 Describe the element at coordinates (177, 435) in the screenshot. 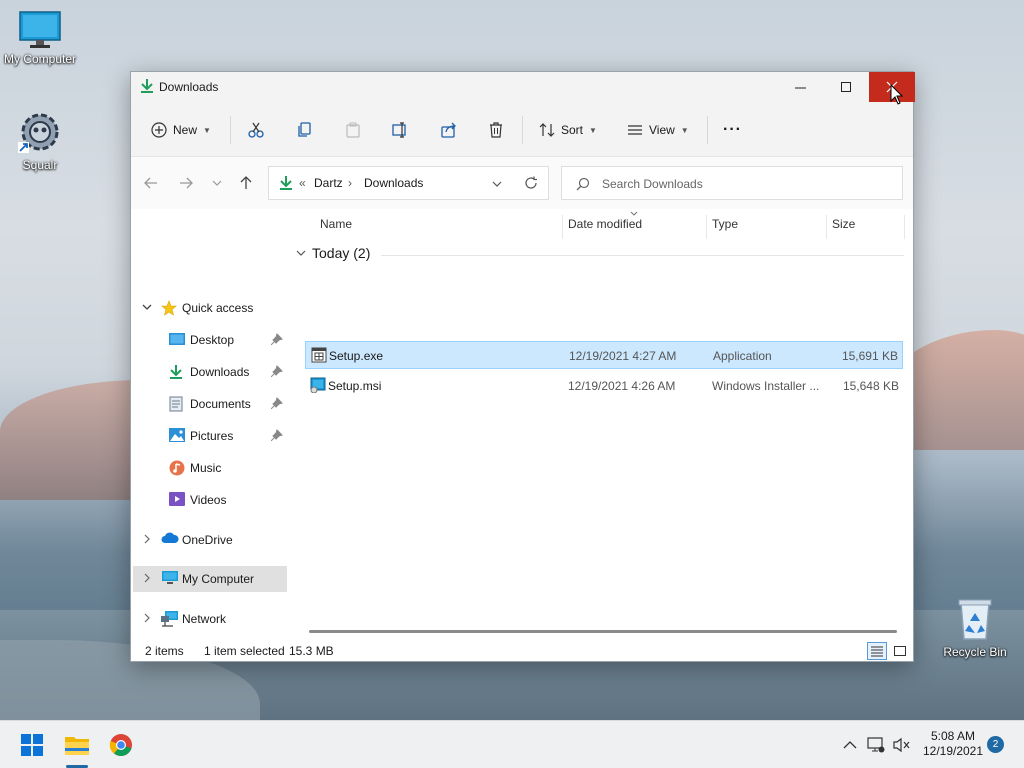

I see `picture-icon` at that location.